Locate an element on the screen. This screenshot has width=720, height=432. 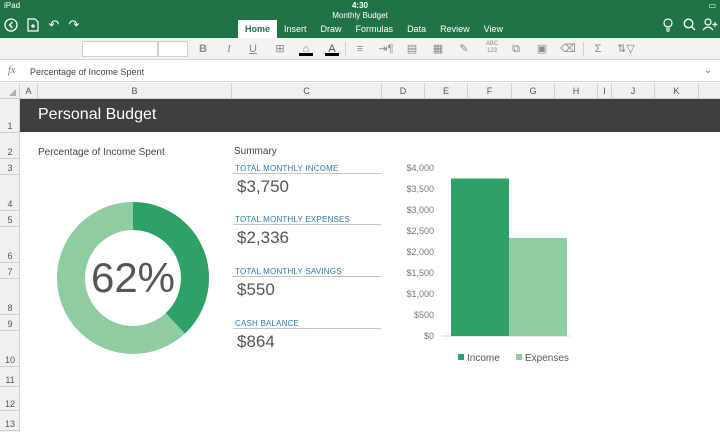
wrap-text-icon: ⇥¶ is located at coordinates (386, 49).